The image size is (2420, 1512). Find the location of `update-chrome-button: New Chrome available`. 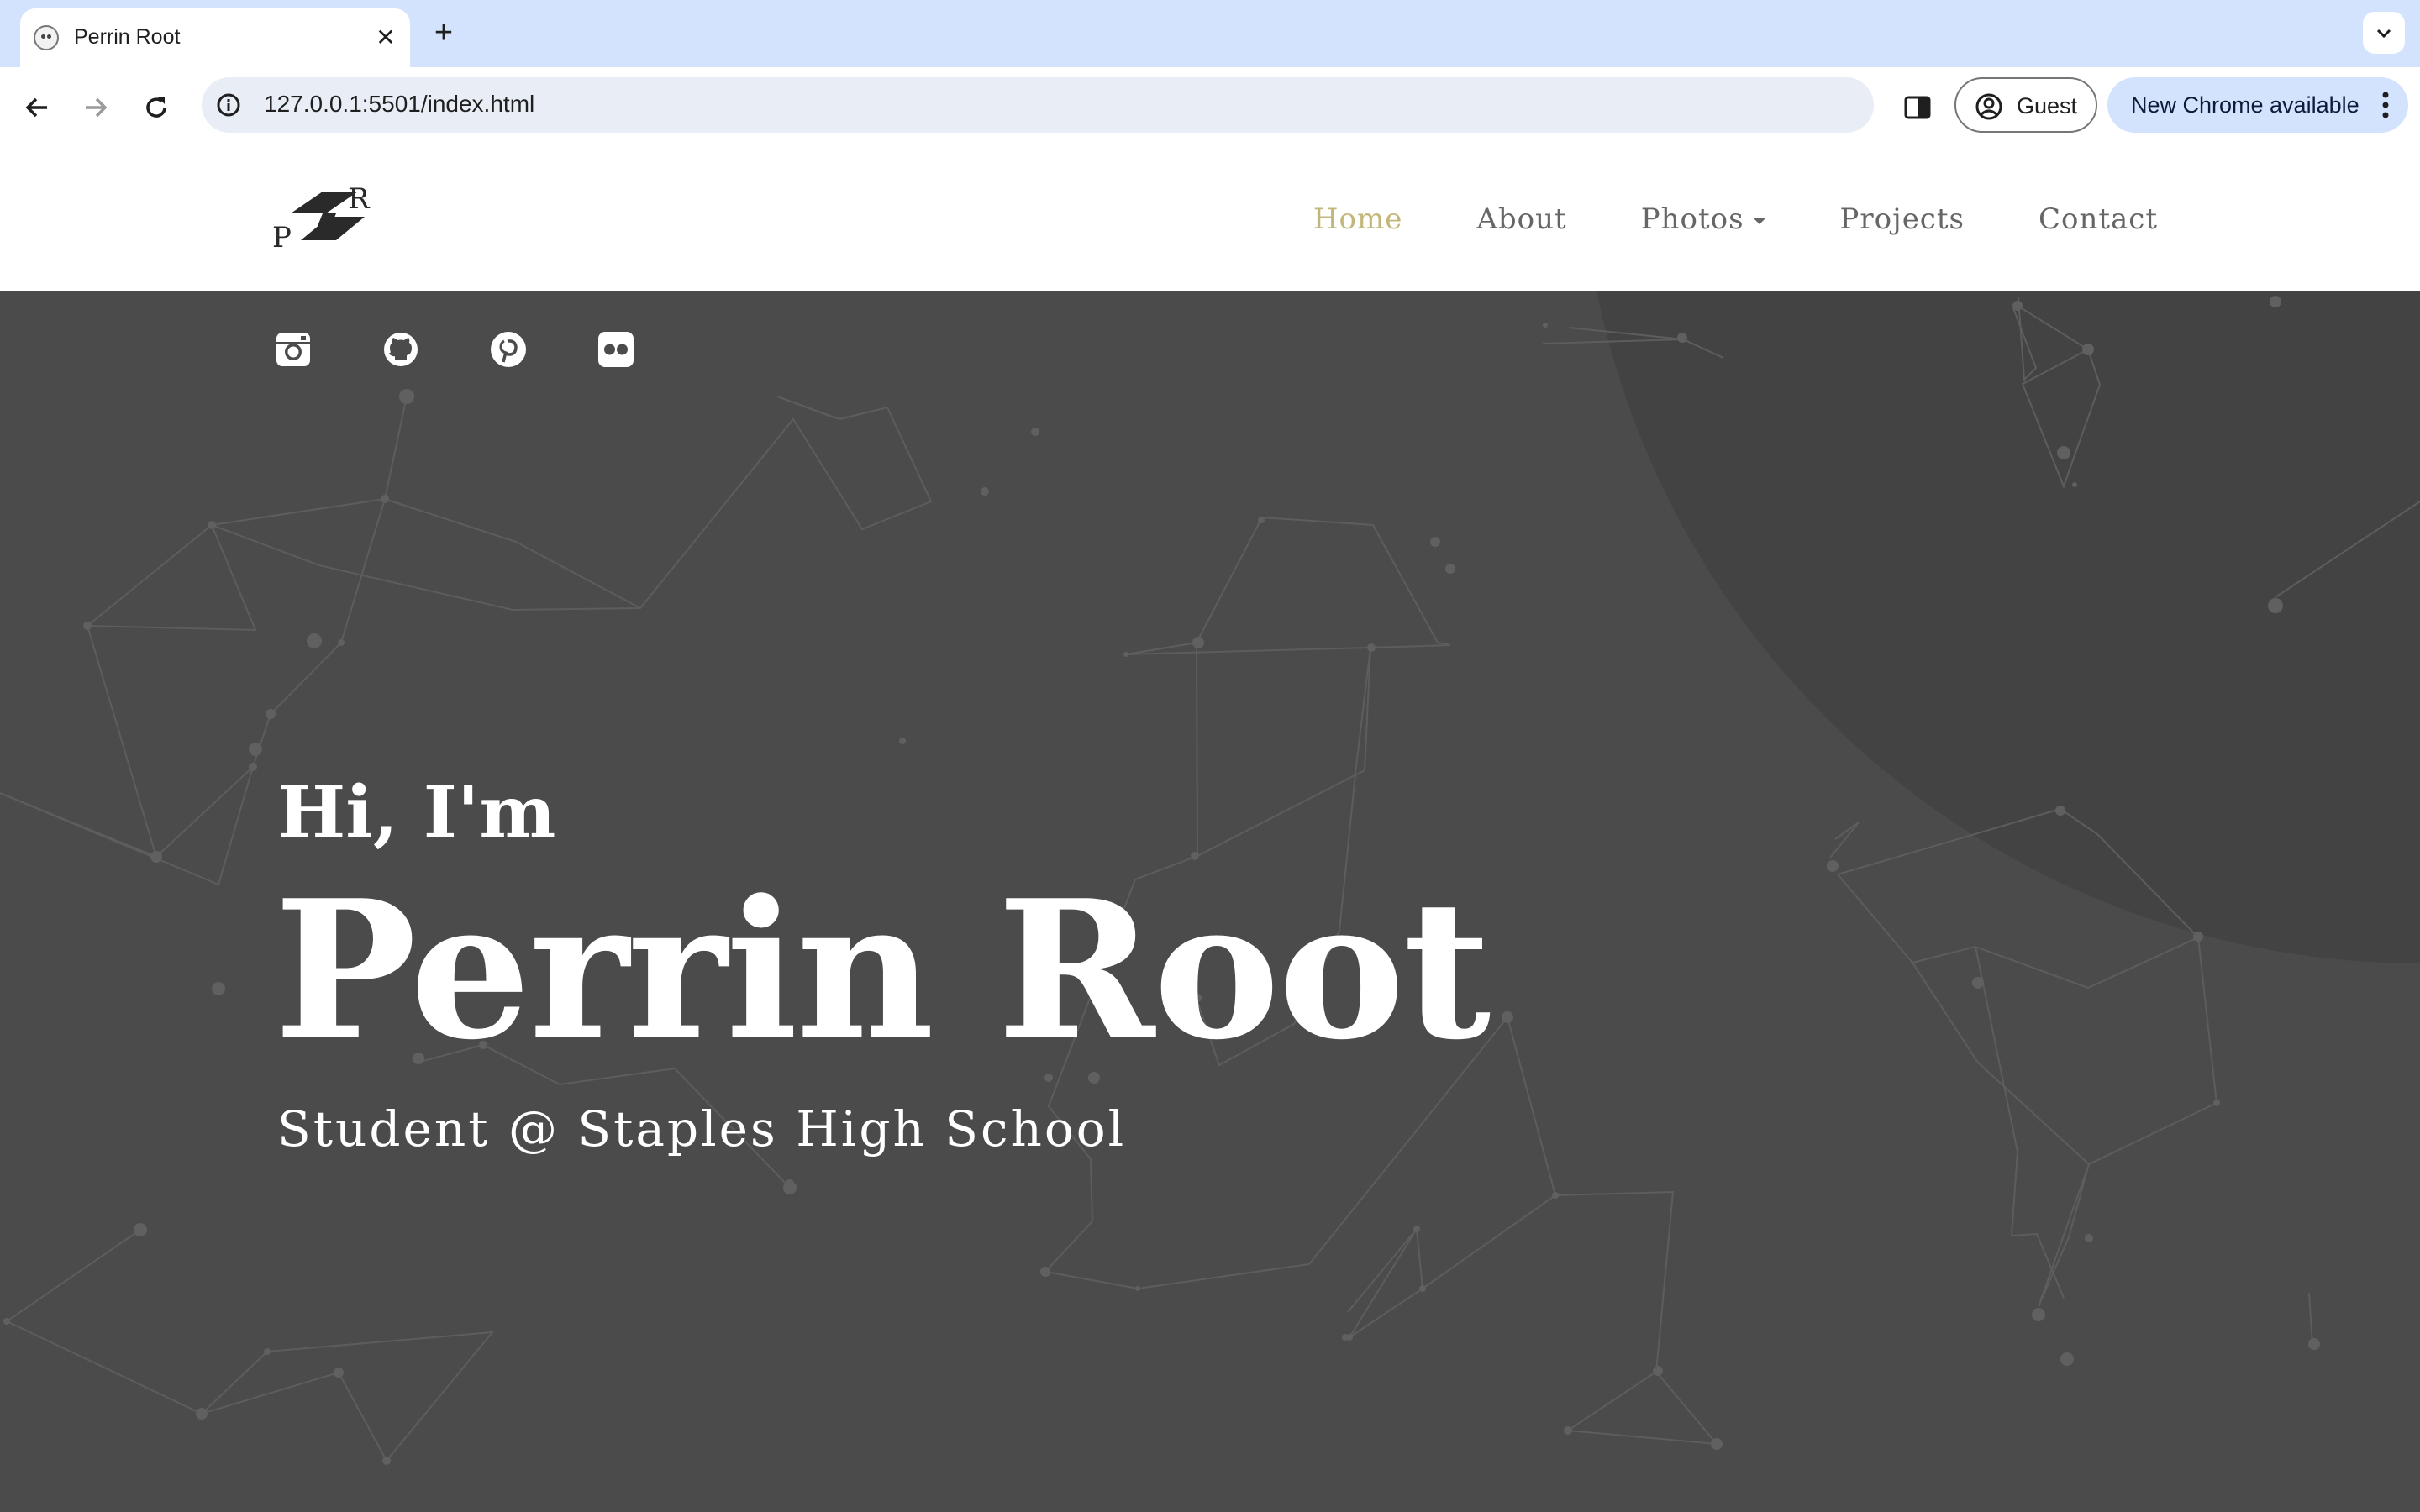

update-chrome-button: New Chrome available is located at coordinates (2257, 105).